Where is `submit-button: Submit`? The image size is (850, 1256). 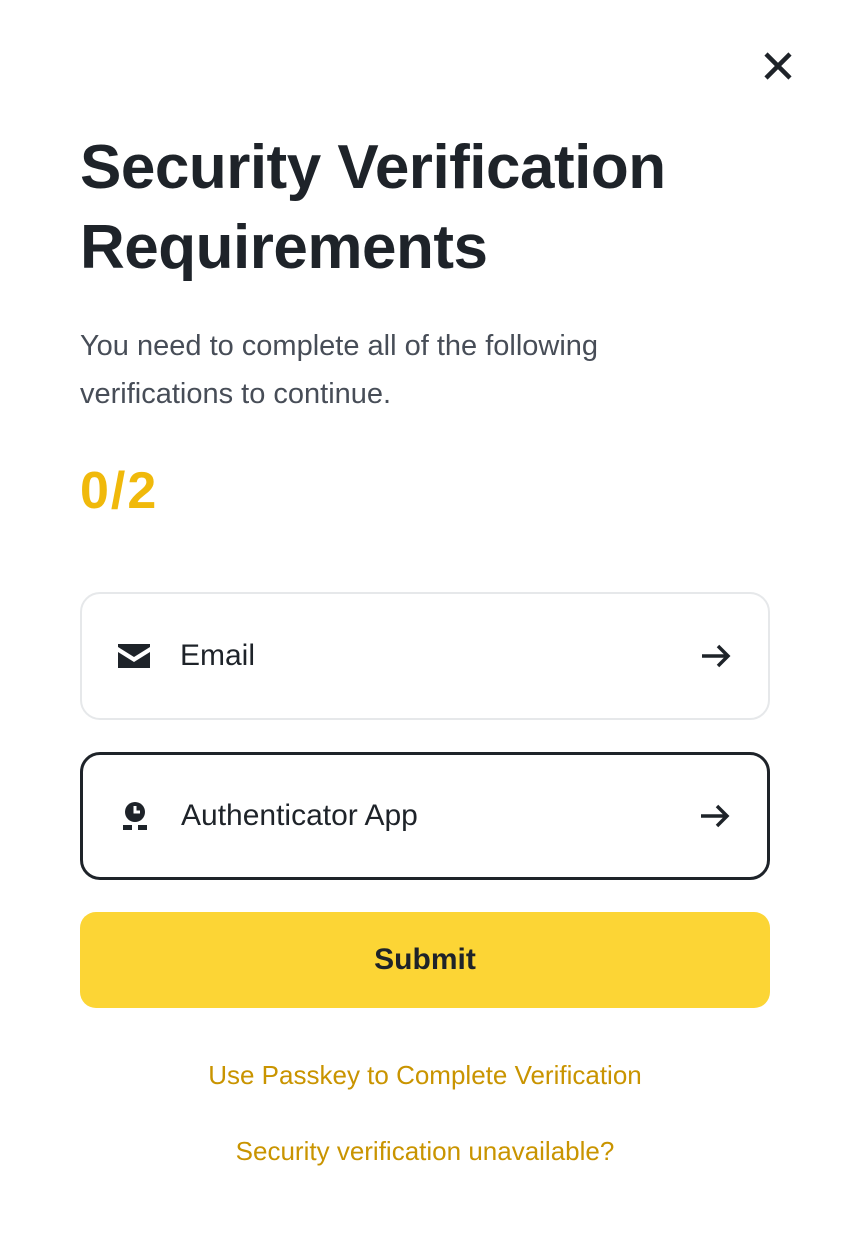 submit-button: Submit is located at coordinates (425, 960).